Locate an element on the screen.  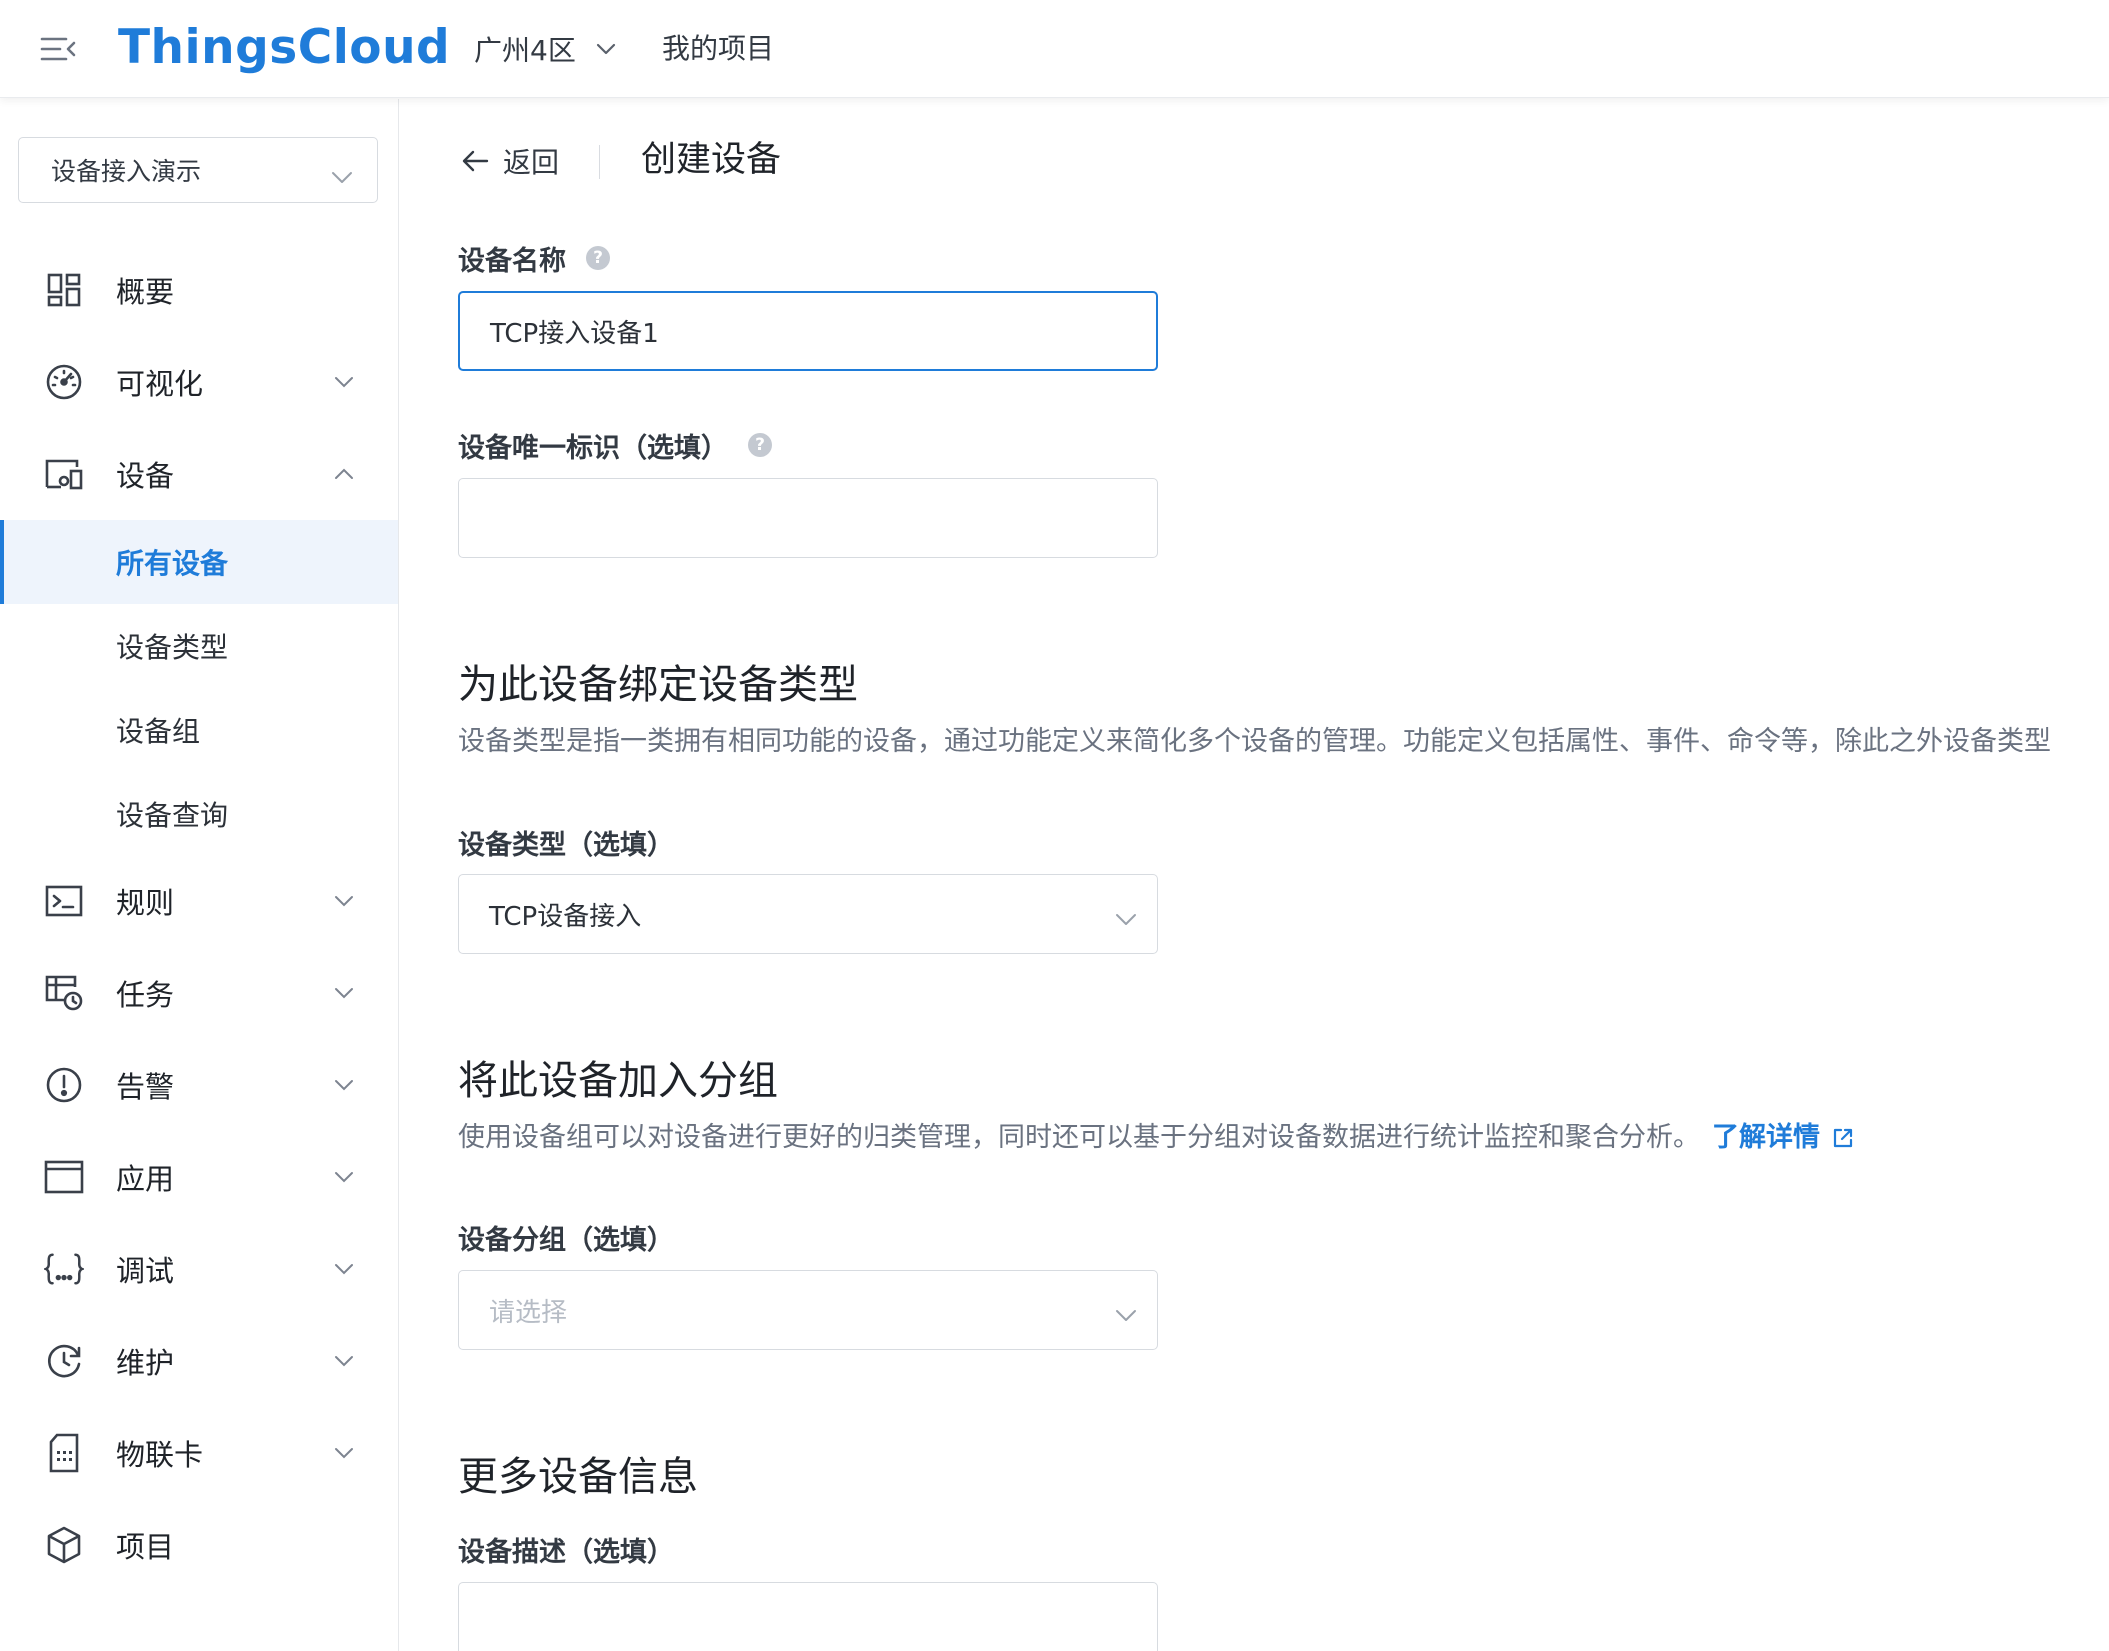
sidebar-item-maintenance: 维护 is located at coordinates (199, 1361).